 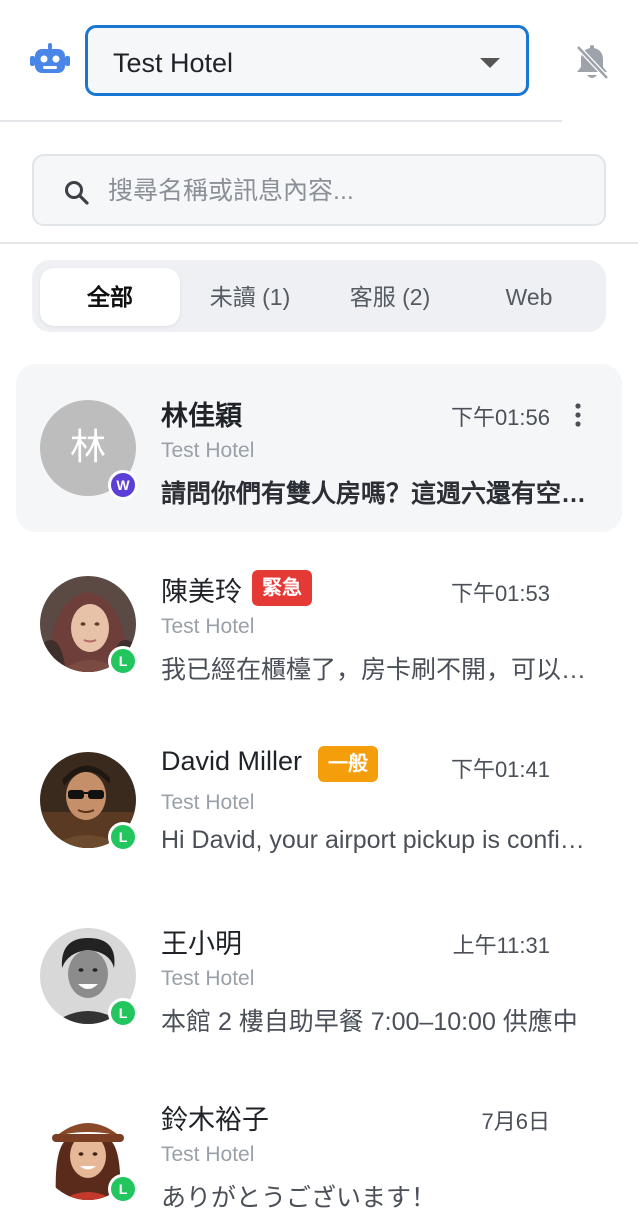 What do you see at coordinates (123, 485) in the screenshot?
I see `channel-badge-web: W` at bounding box center [123, 485].